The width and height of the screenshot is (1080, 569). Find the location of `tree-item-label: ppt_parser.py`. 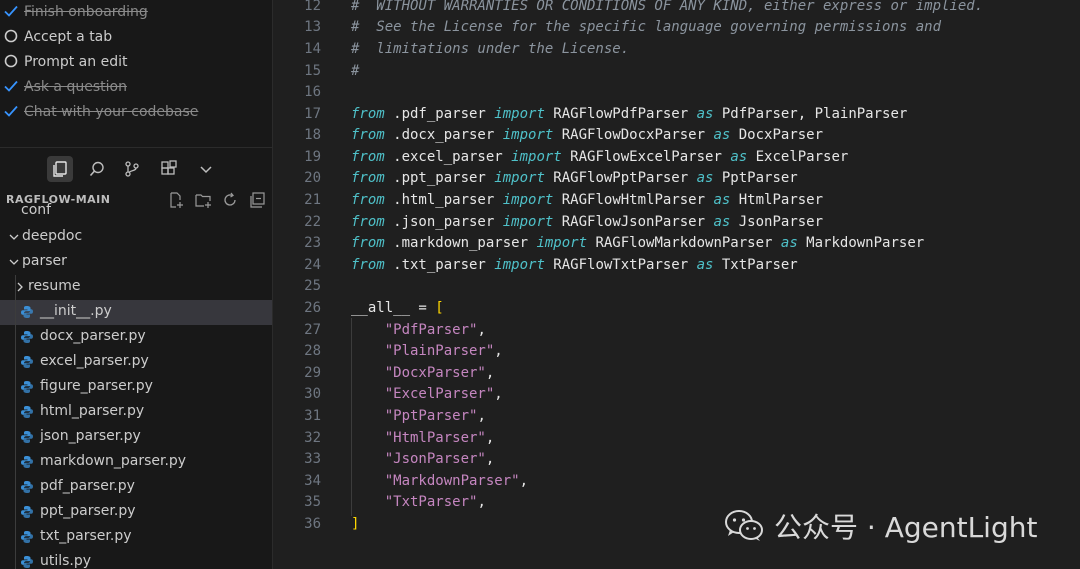

tree-item-label: ppt_parser.py is located at coordinates (88, 511).